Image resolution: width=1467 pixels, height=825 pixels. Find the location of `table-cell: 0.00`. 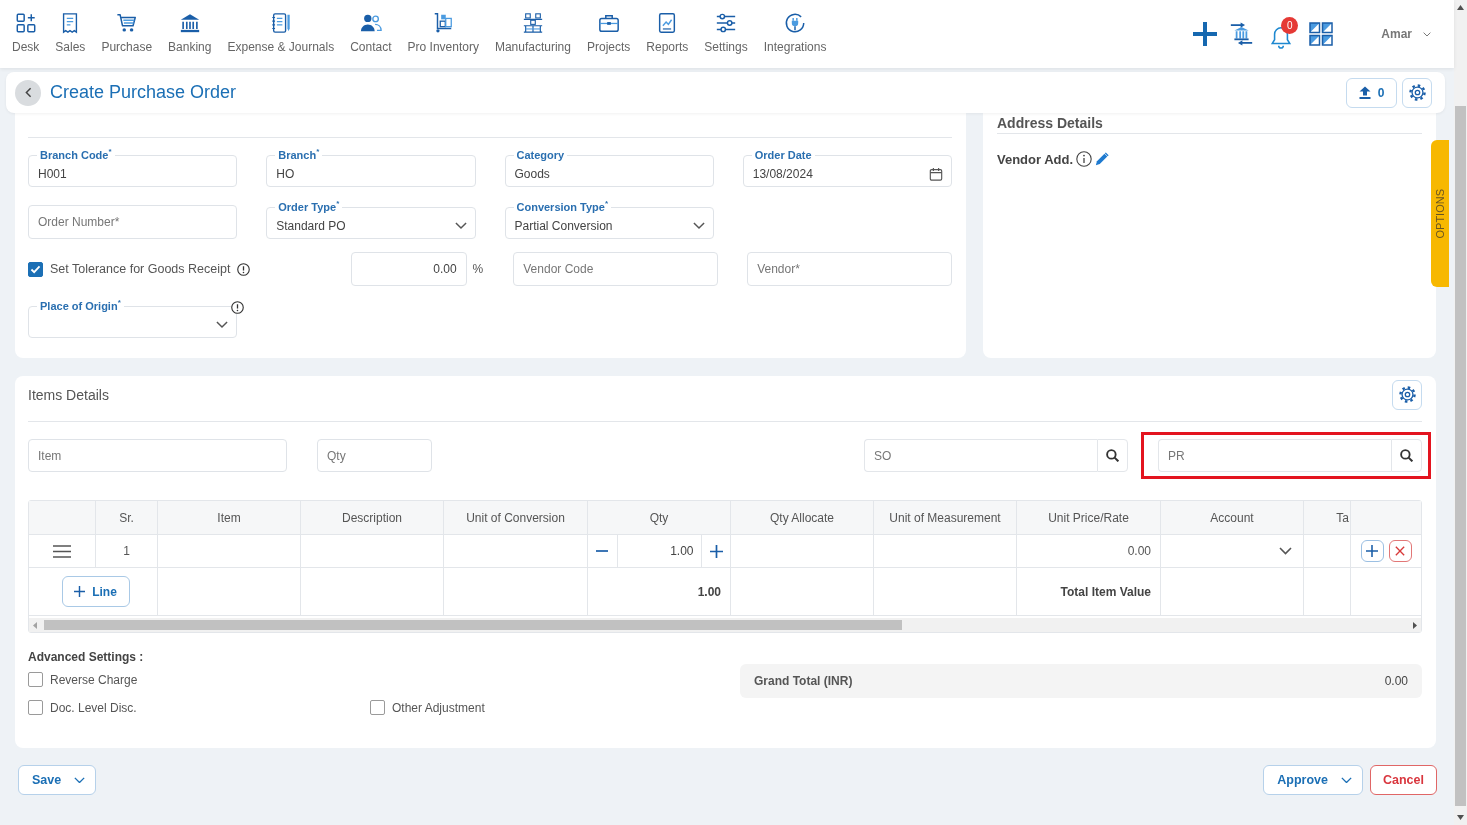

table-cell: 0.00 is located at coordinates (1089, 551).